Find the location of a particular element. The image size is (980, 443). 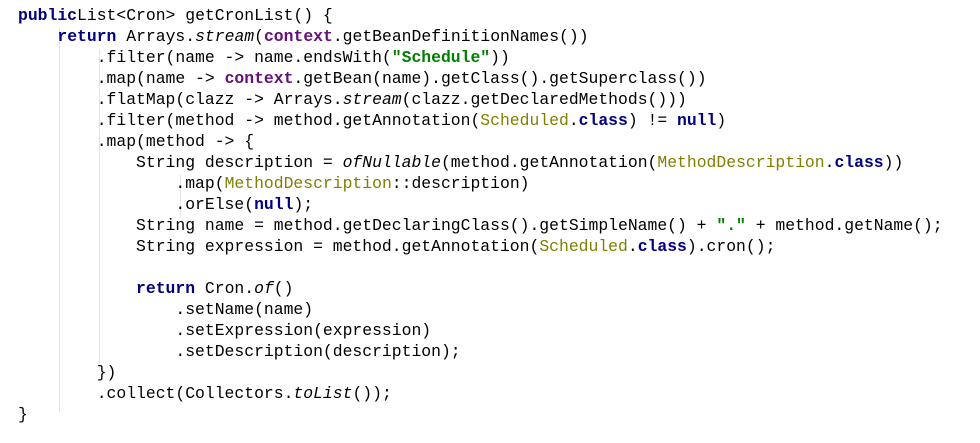

code-line: .map(method -> { is located at coordinates (480, 141).